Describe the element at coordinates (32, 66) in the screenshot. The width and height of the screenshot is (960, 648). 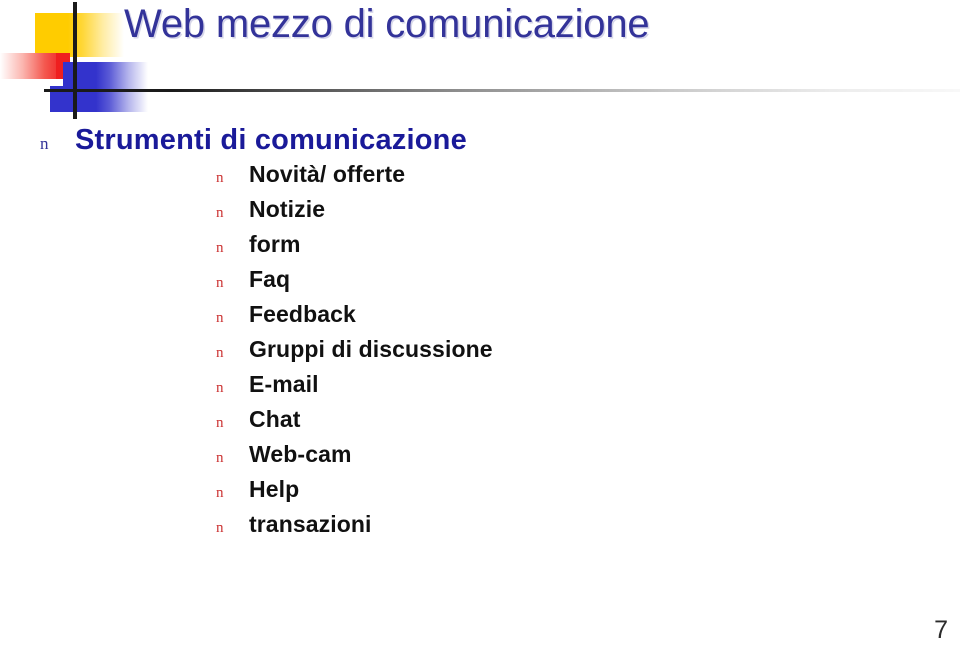
I see `logo-red-gradient` at that location.